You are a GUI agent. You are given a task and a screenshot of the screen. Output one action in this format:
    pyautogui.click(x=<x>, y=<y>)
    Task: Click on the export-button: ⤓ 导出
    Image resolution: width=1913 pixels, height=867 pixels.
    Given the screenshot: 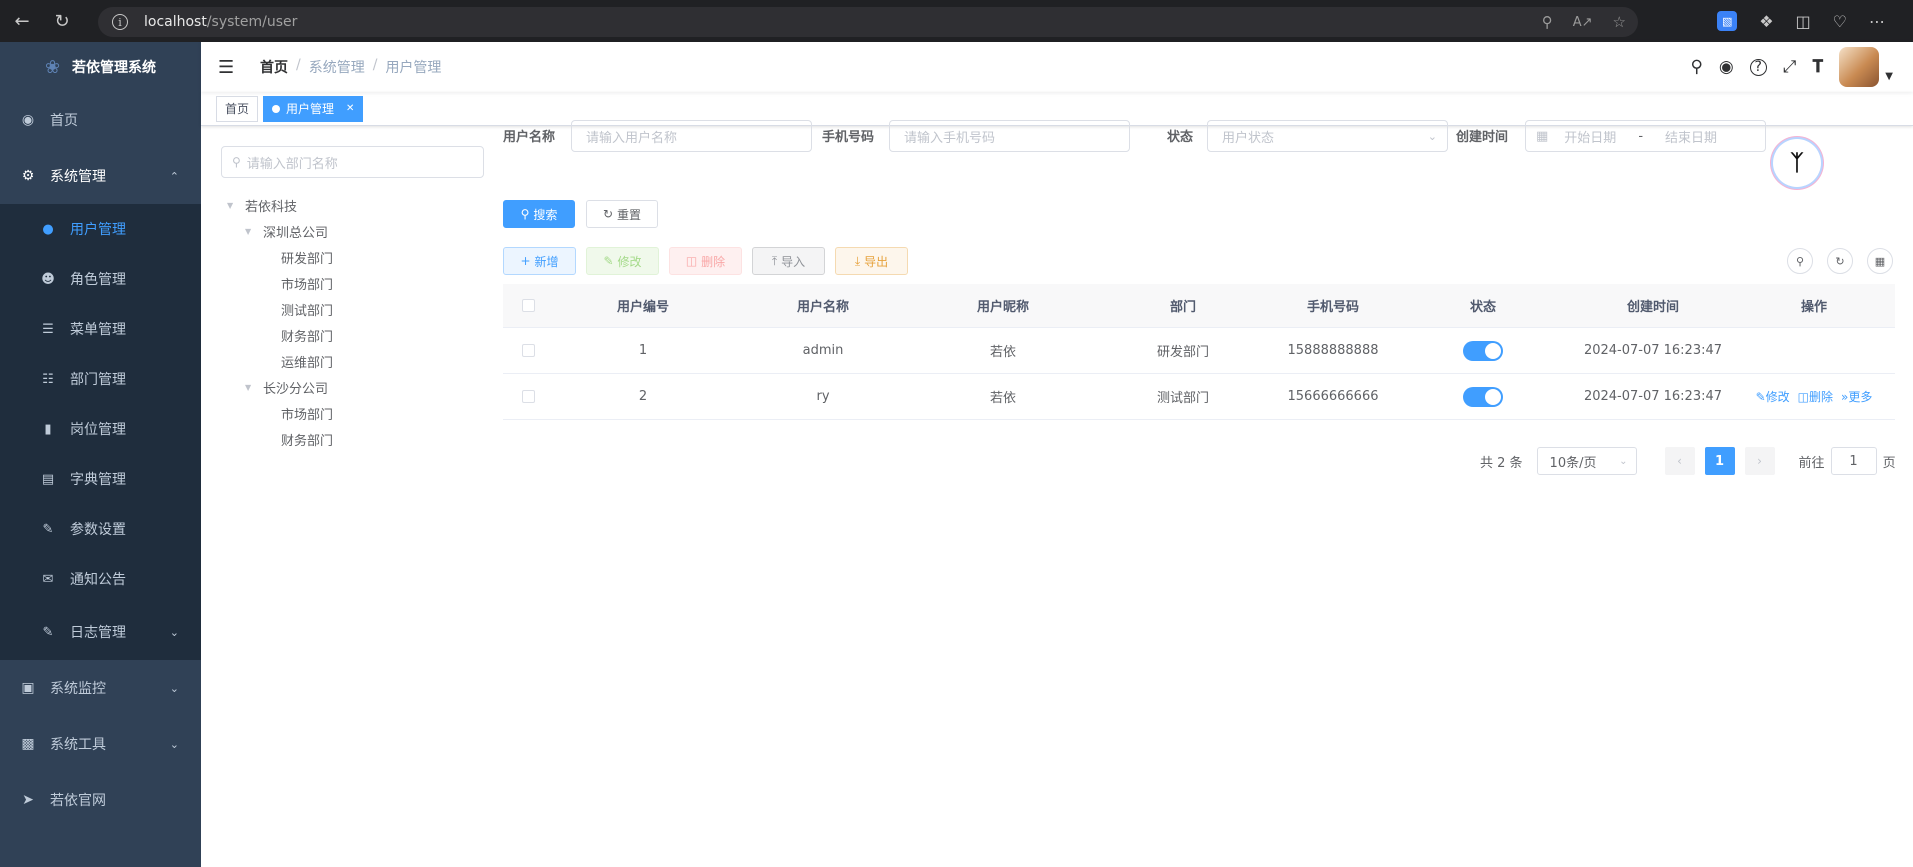 What is the action you would take?
    pyautogui.click(x=871, y=261)
    